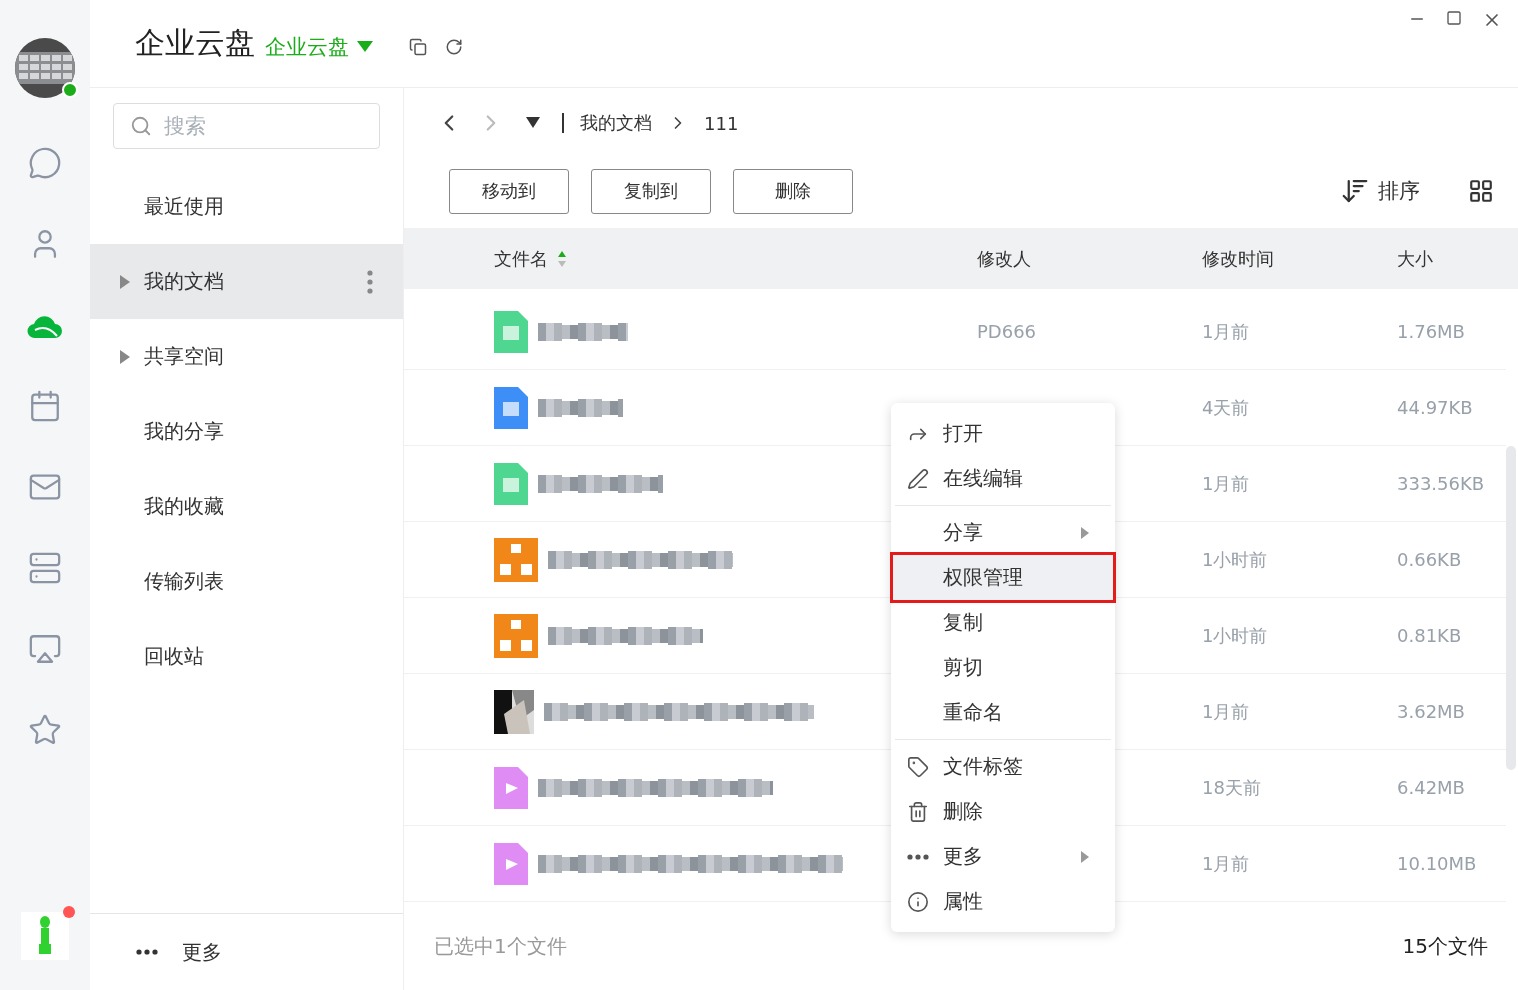  Describe the element at coordinates (509, 191) in the screenshot. I see `toolbar-button: 移动到` at that location.